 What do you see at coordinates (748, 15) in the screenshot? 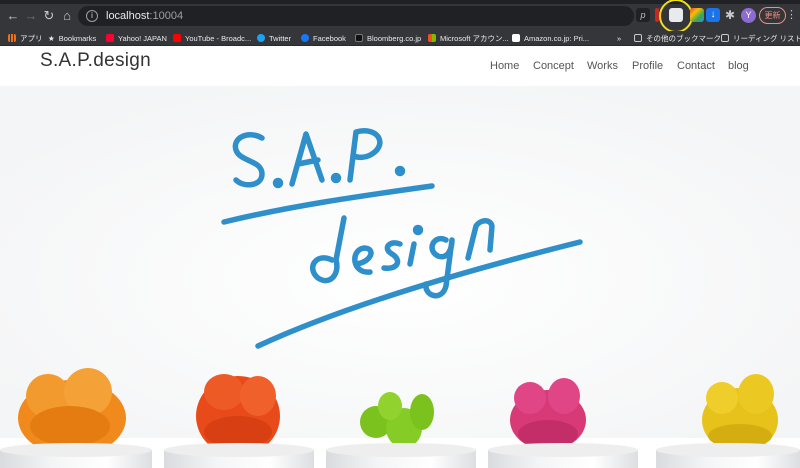
I see `profile-avatar: Y` at bounding box center [748, 15].